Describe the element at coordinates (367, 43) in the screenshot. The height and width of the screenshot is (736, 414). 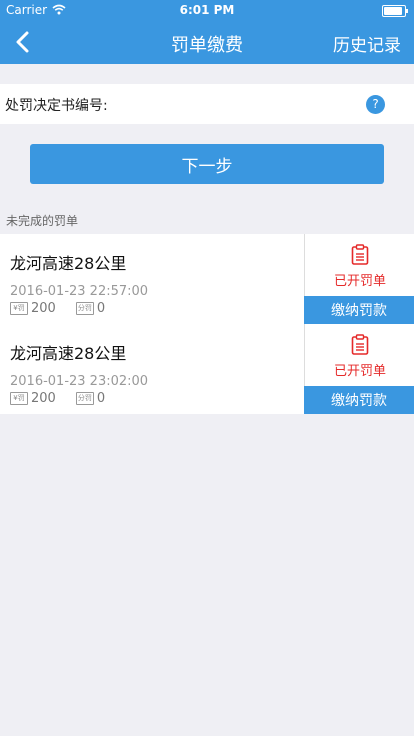
I see `history-button: 历史记录` at that location.